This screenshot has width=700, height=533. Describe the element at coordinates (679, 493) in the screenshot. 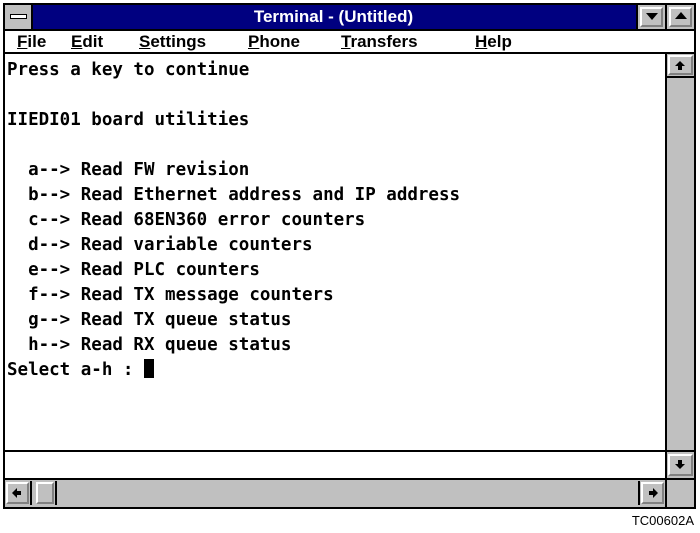

I see `scrollbar-corner` at that location.